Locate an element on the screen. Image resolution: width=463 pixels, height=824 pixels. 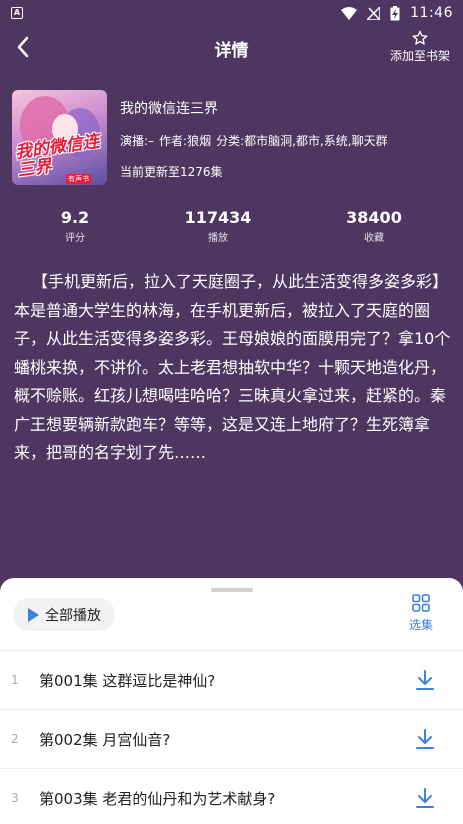
play-all-button: 全部播放 is located at coordinates (64, 614).